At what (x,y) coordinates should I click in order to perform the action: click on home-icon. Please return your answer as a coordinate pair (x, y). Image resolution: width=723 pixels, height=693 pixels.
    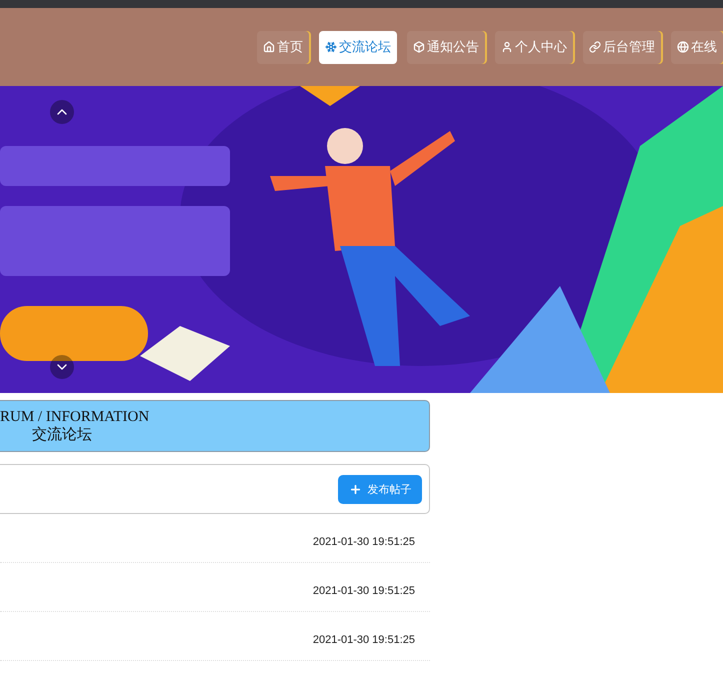
    Looking at the image, I should click on (269, 47).